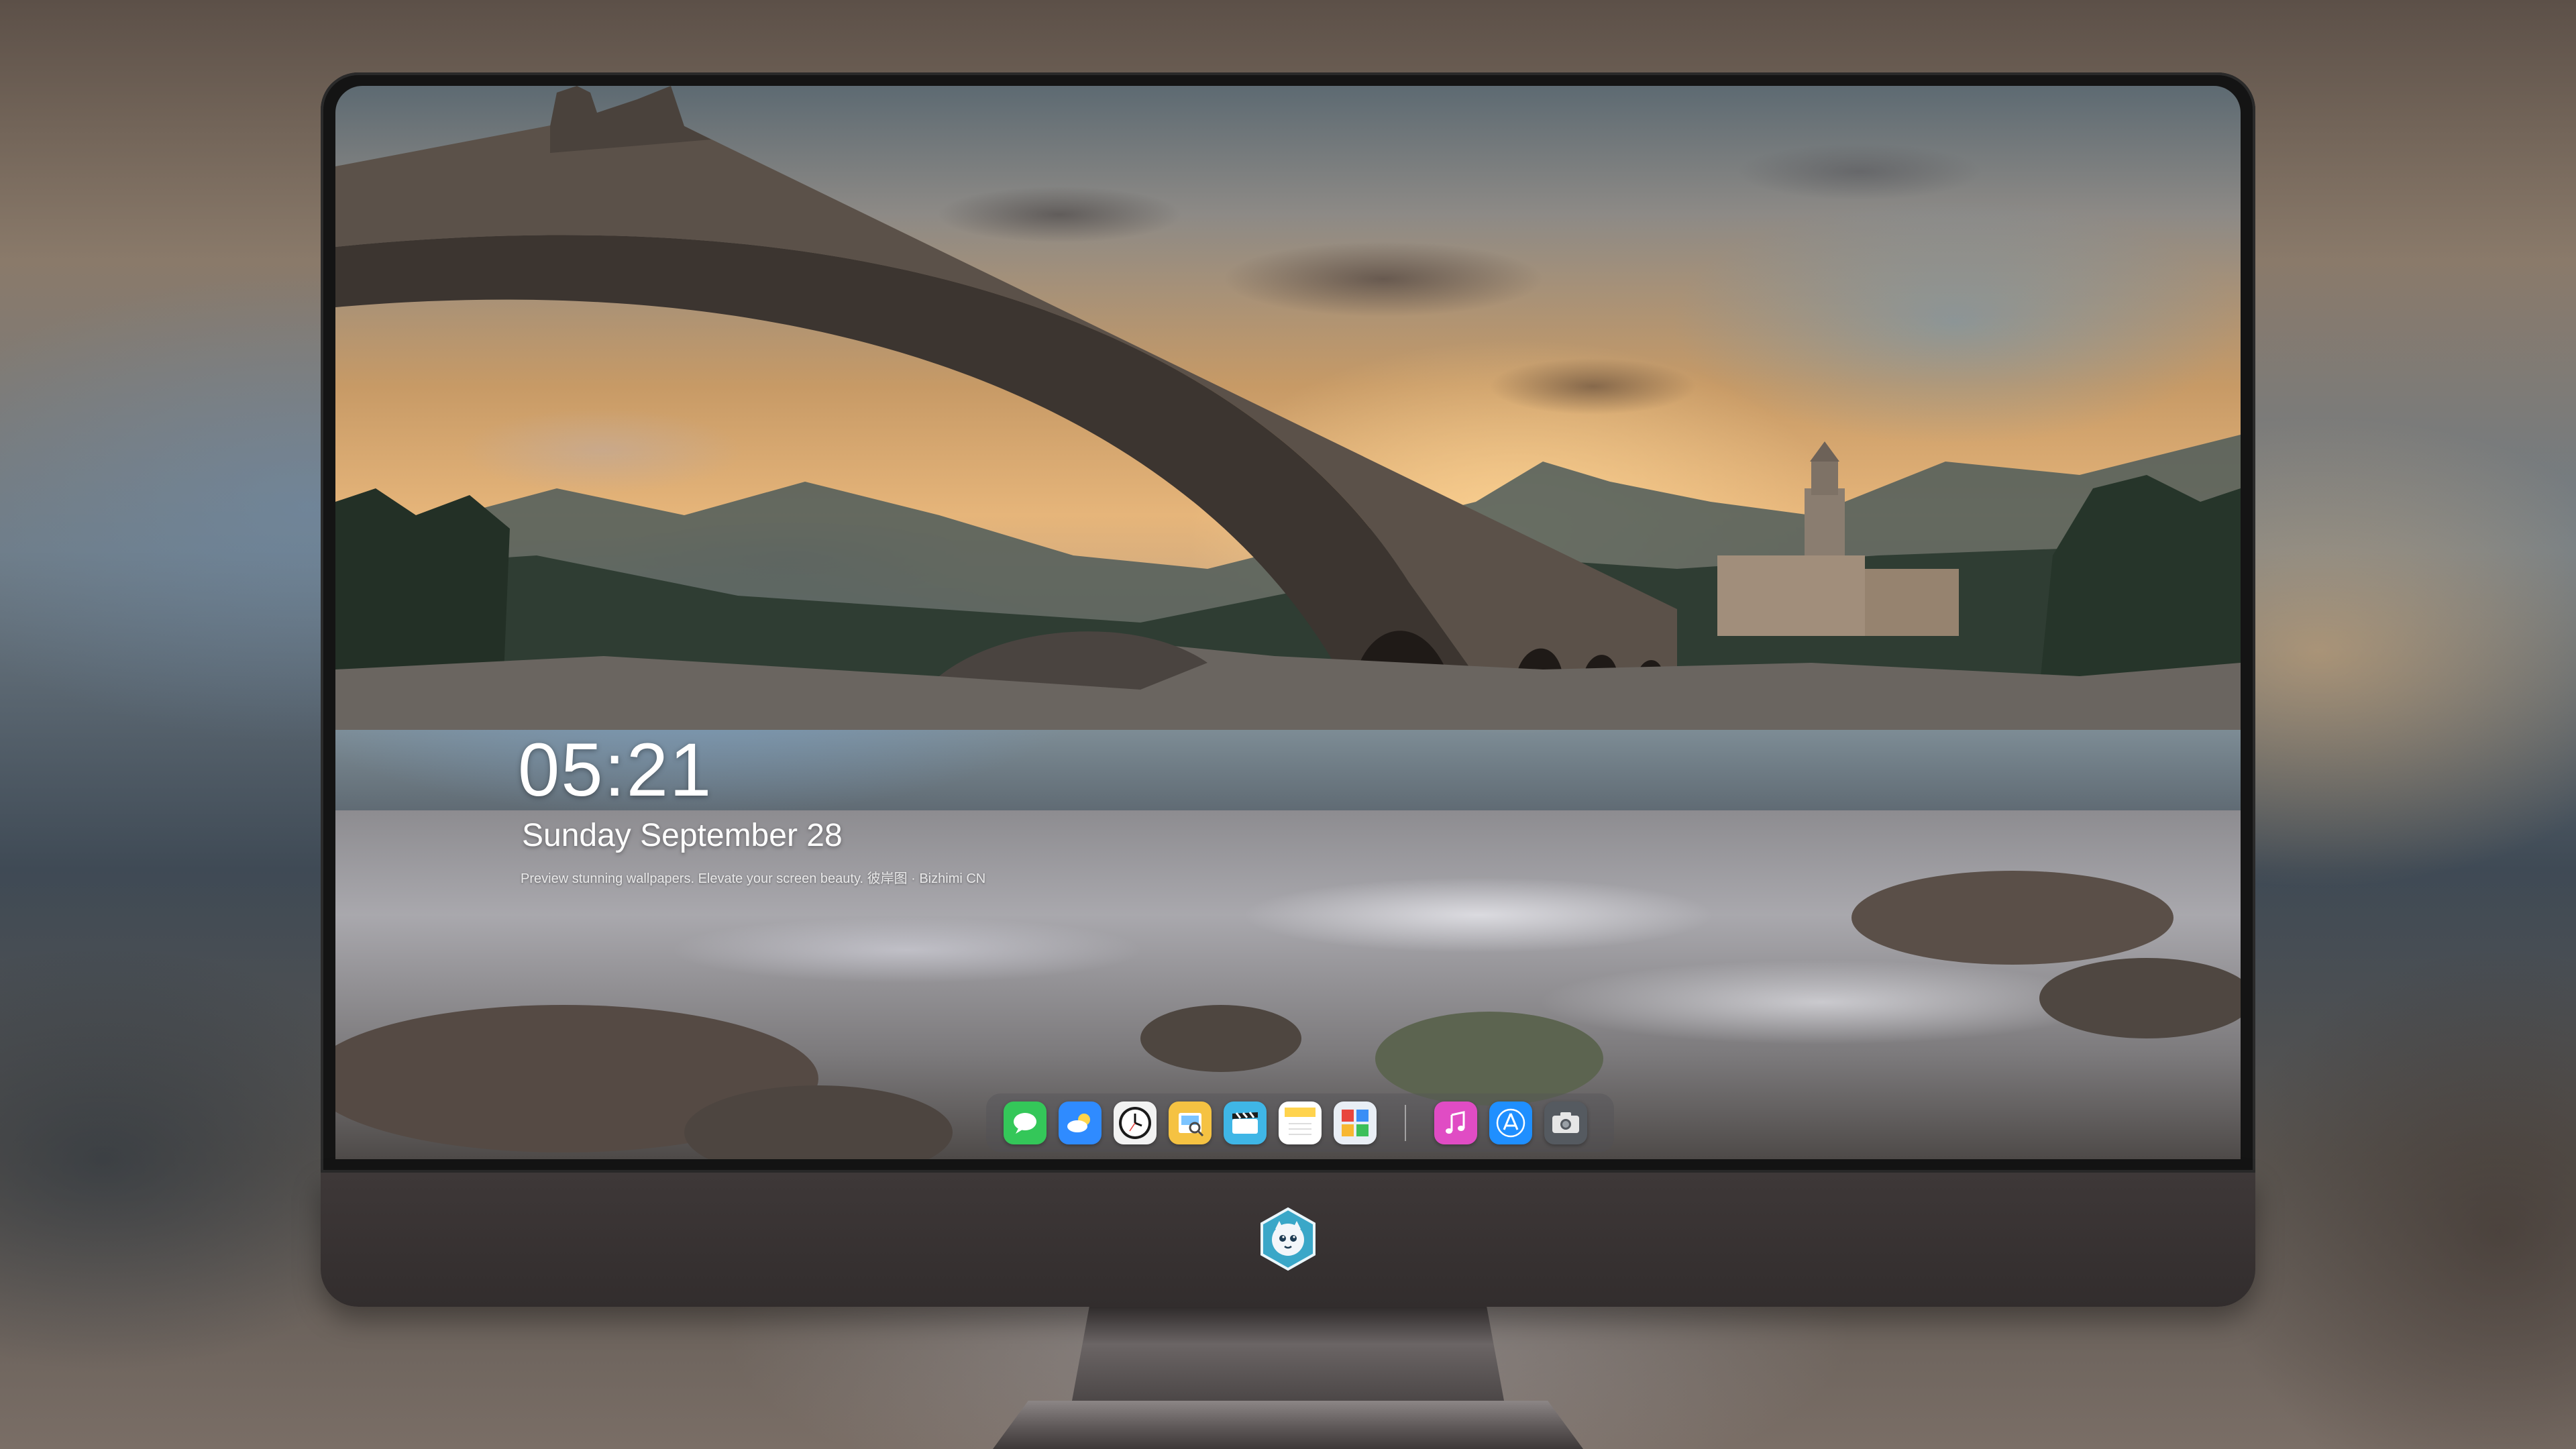  What do you see at coordinates (1190, 1123) in the screenshot?
I see `preview-icon` at bounding box center [1190, 1123].